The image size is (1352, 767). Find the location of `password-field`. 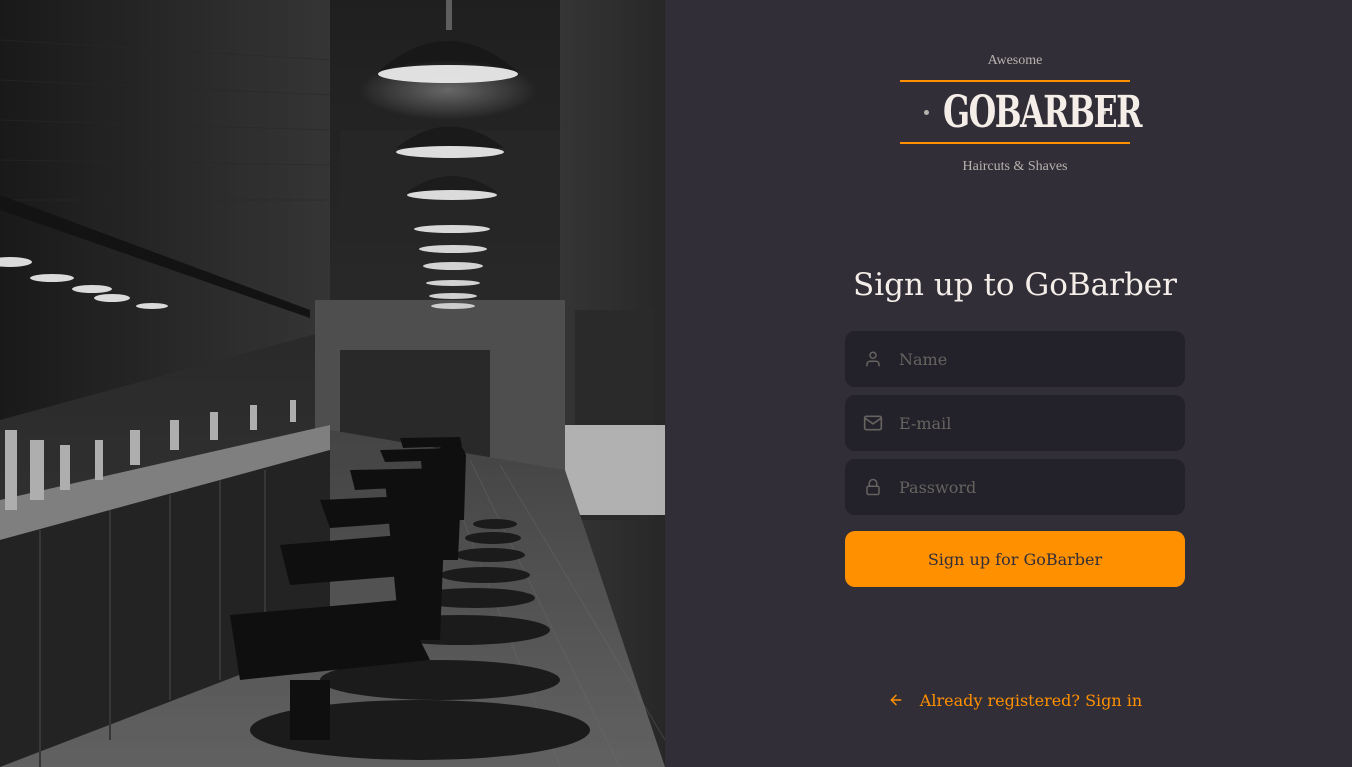

password-field is located at coordinates (1015, 487).